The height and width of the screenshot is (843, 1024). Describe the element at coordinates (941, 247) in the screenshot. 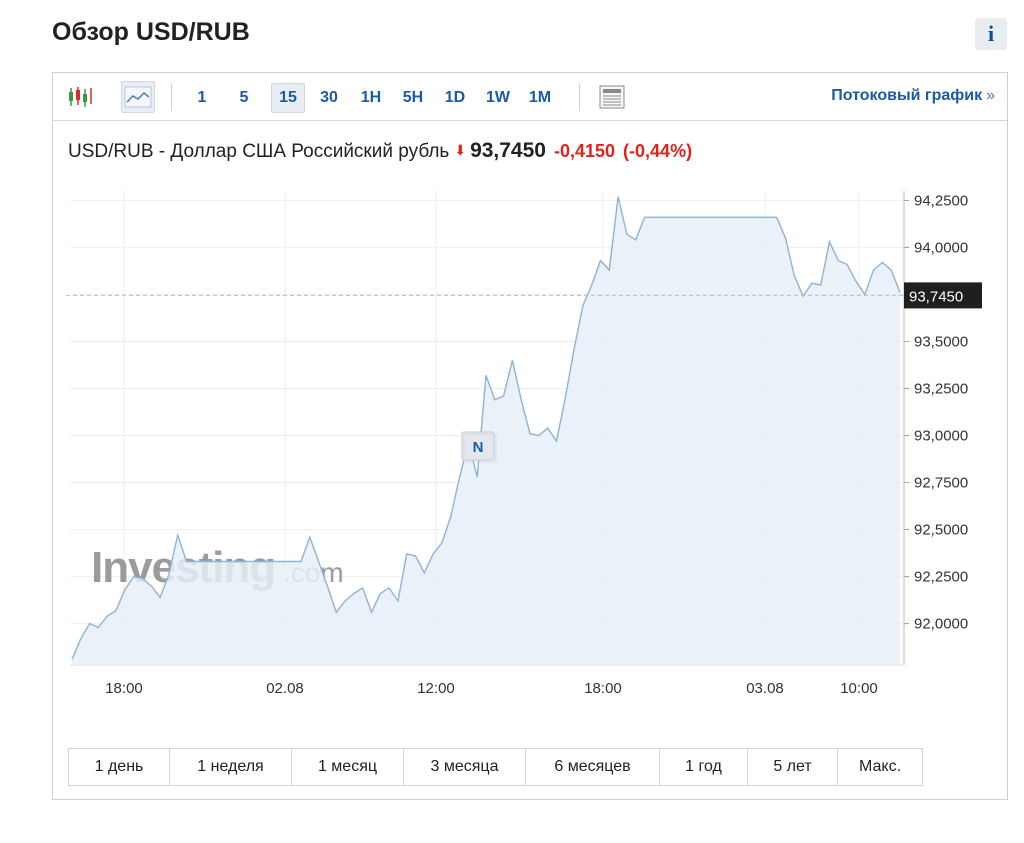

I see `y-tick-label: 94,0000` at that location.